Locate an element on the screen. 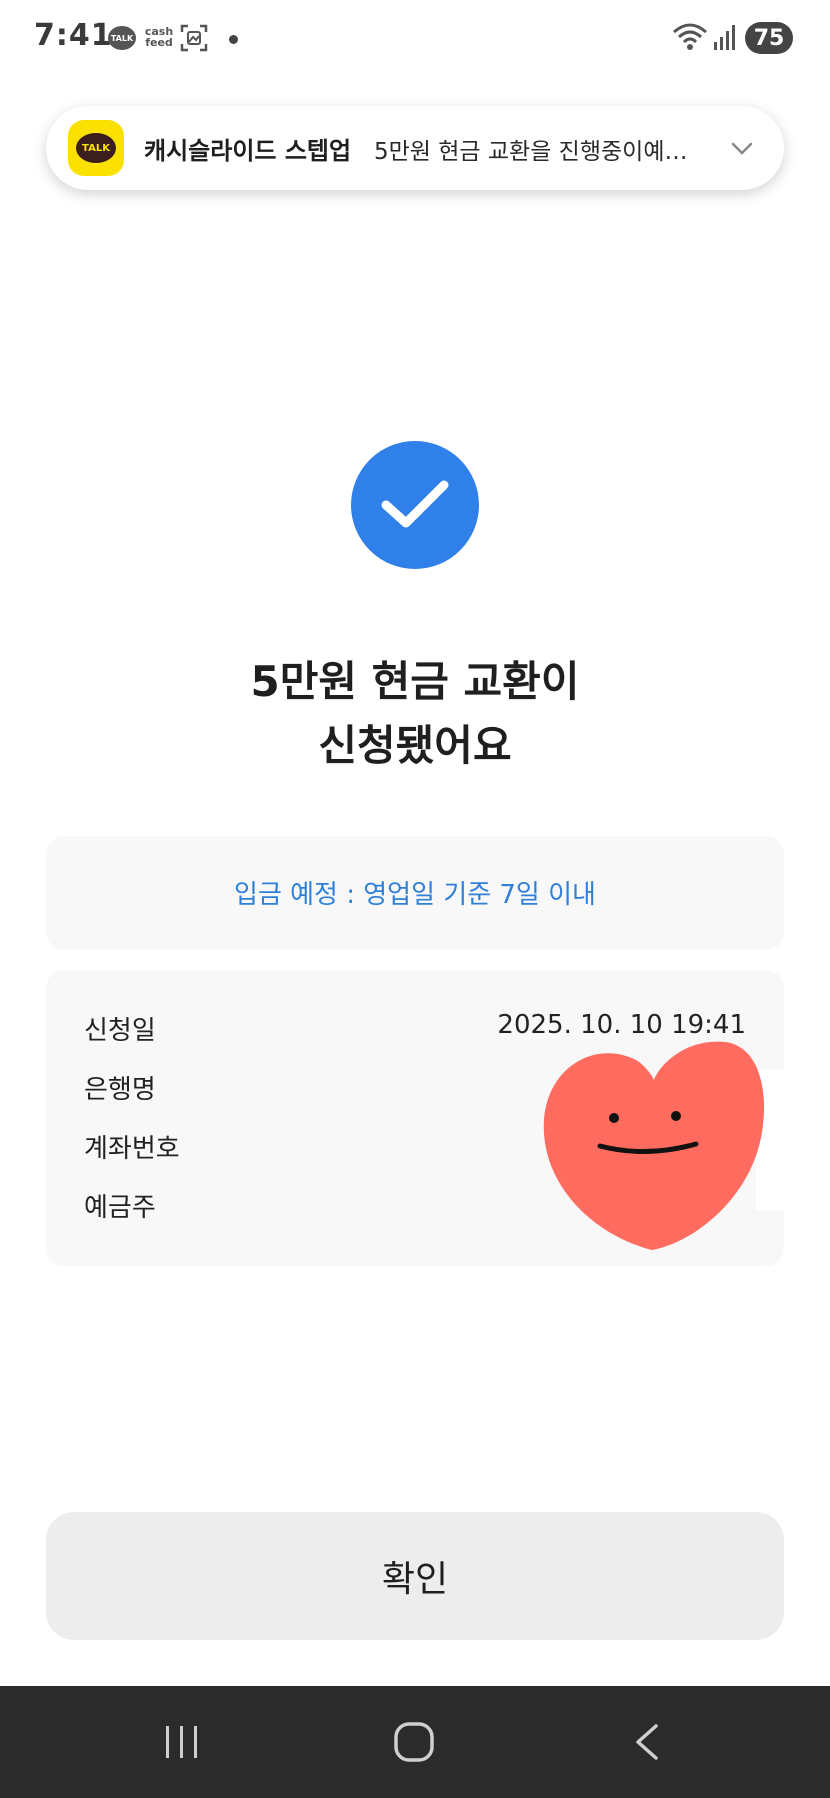 The width and height of the screenshot is (830, 1798). request-details-box: 신청일 2025. 10. 10 19:41 은행명 계좌번호 예금주 is located at coordinates (415, 1118).